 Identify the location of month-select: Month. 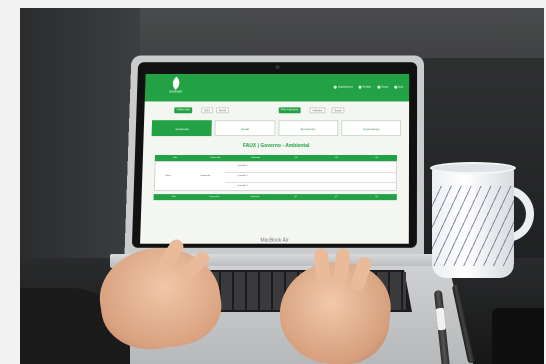
(223, 110).